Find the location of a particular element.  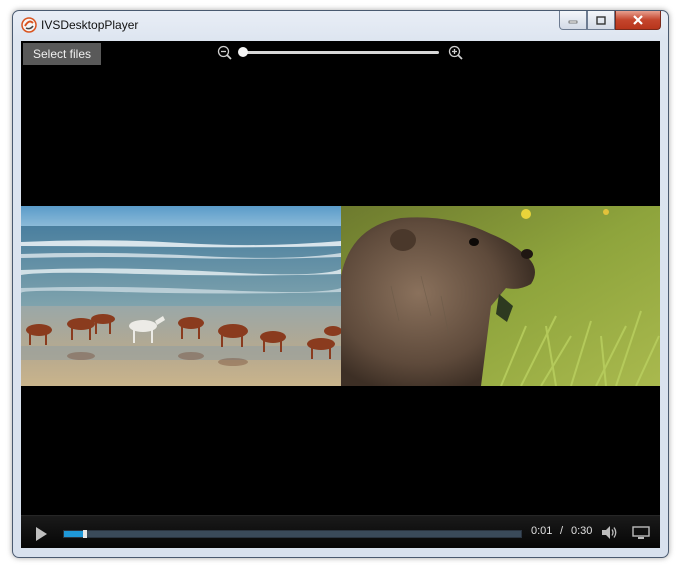

video-frame-horses is located at coordinates (181, 296).